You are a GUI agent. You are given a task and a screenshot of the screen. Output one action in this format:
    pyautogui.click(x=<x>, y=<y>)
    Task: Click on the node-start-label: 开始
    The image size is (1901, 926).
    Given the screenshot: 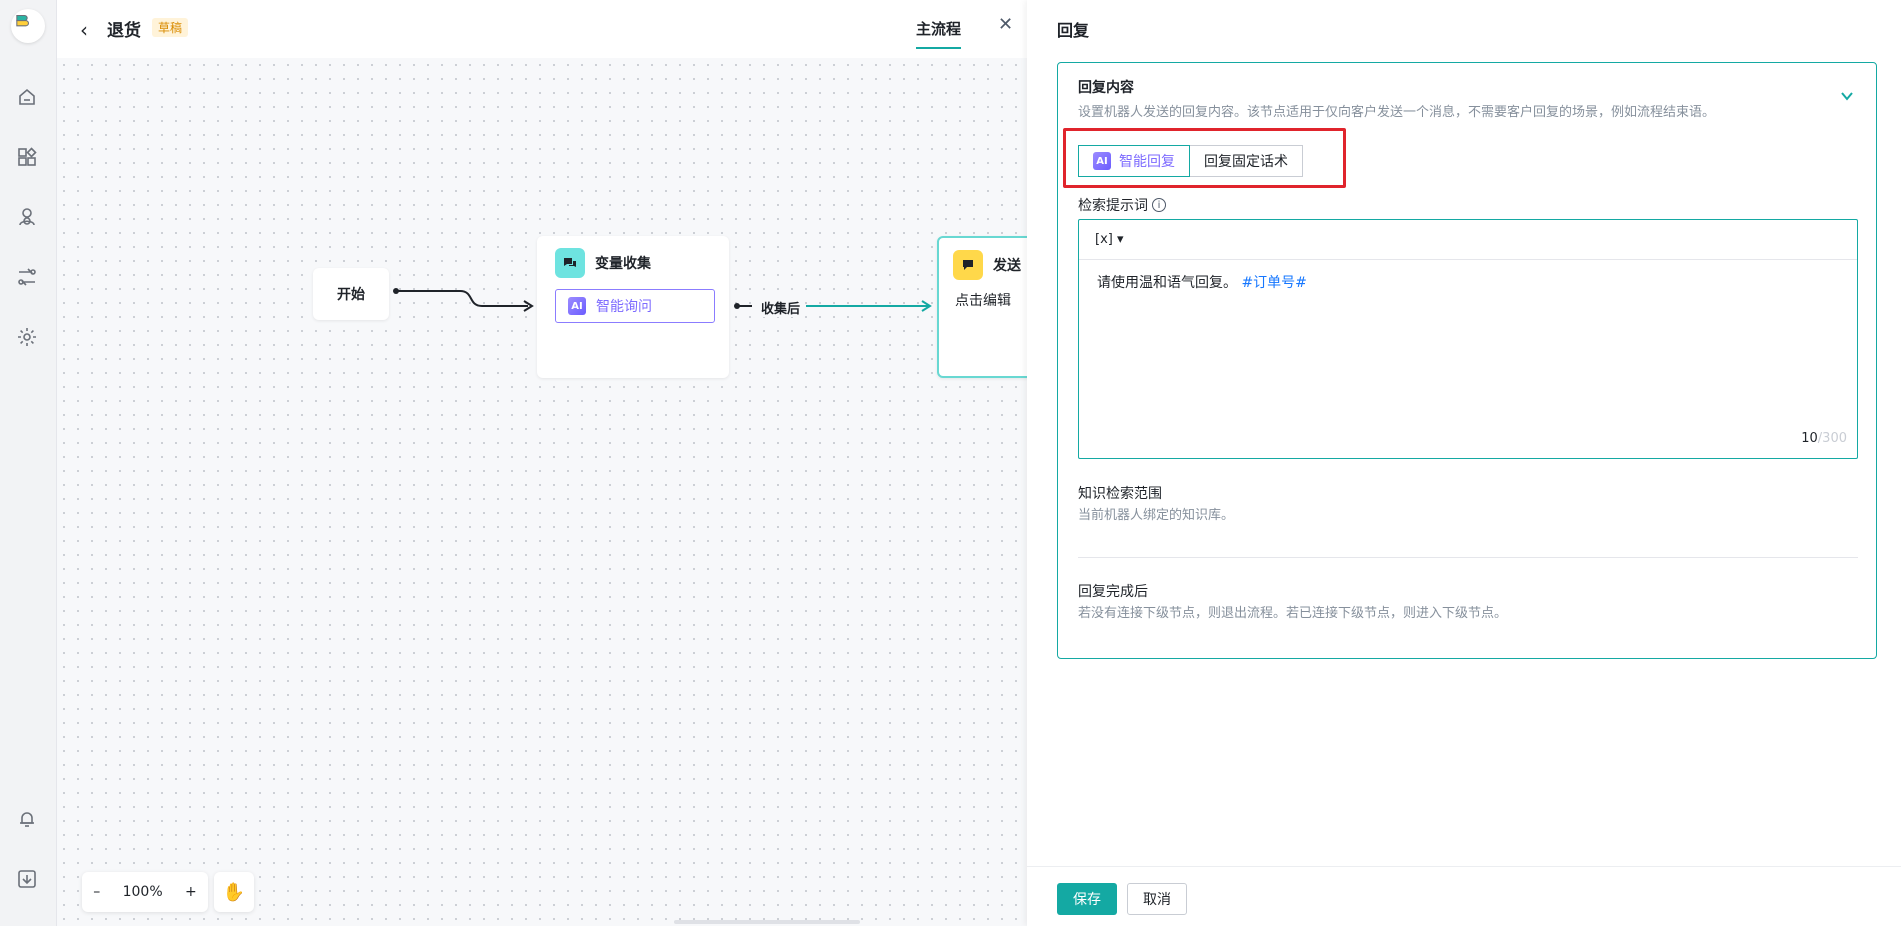 What is the action you would take?
    pyautogui.click(x=351, y=295)
    